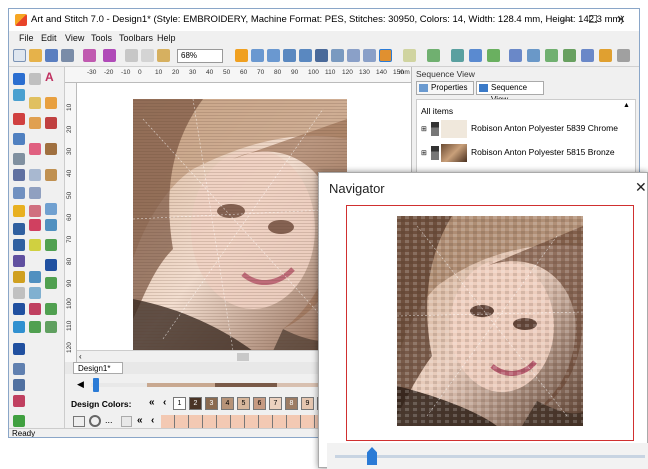 This screenshot has height=469, width=648. Describe the element at coordinates (74, 38) in the screenshot. I see `menu-view: View` at that location.